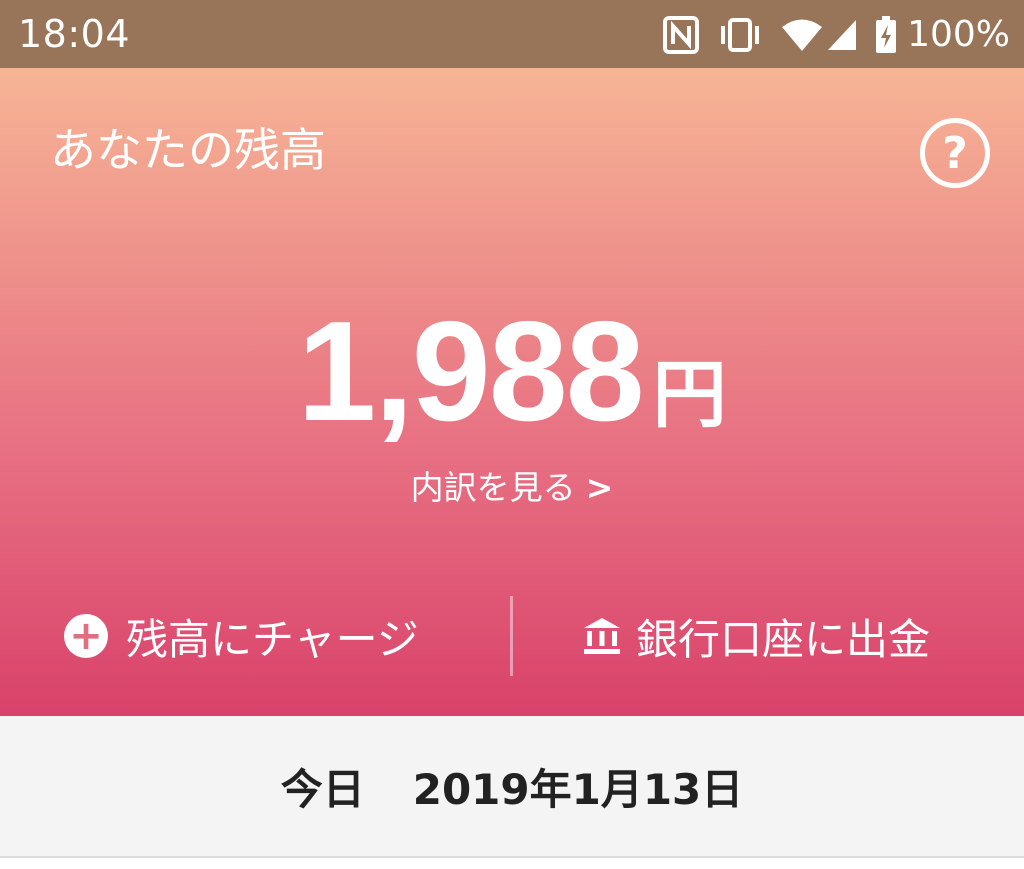  Describe the element at coordinates (886, 35) in the screenshot. I see `battery-icon` at that location.